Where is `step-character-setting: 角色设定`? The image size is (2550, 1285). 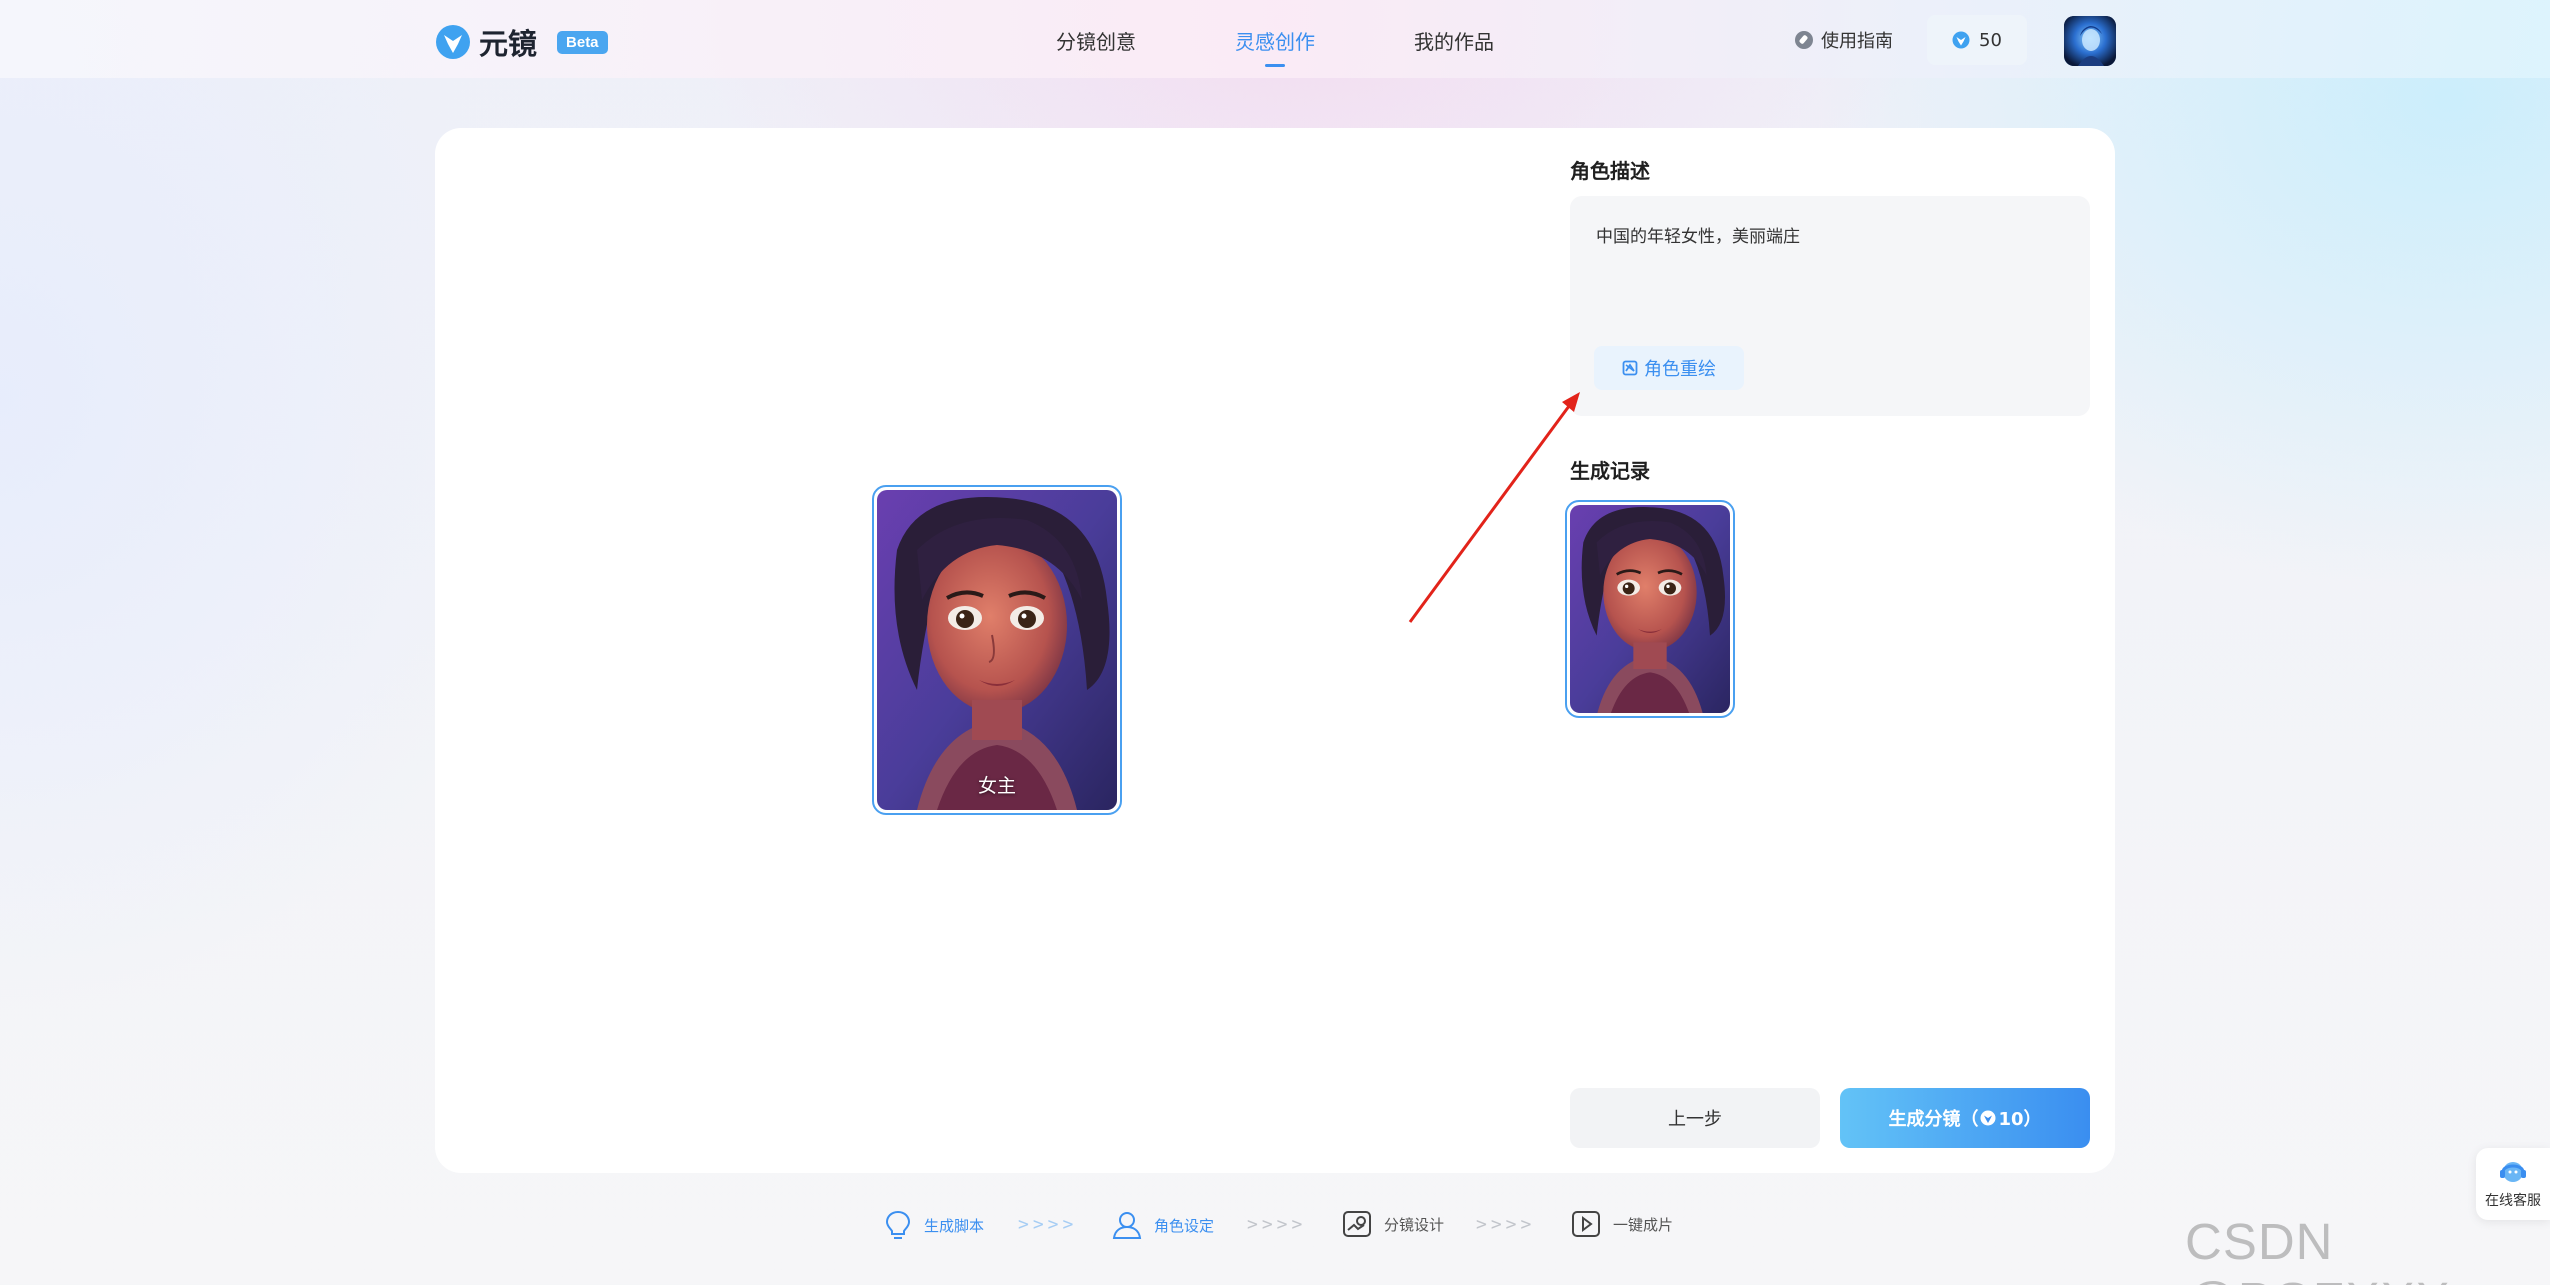 step-character-setting: 角色设定 is located at coordinates (1163, 1225).